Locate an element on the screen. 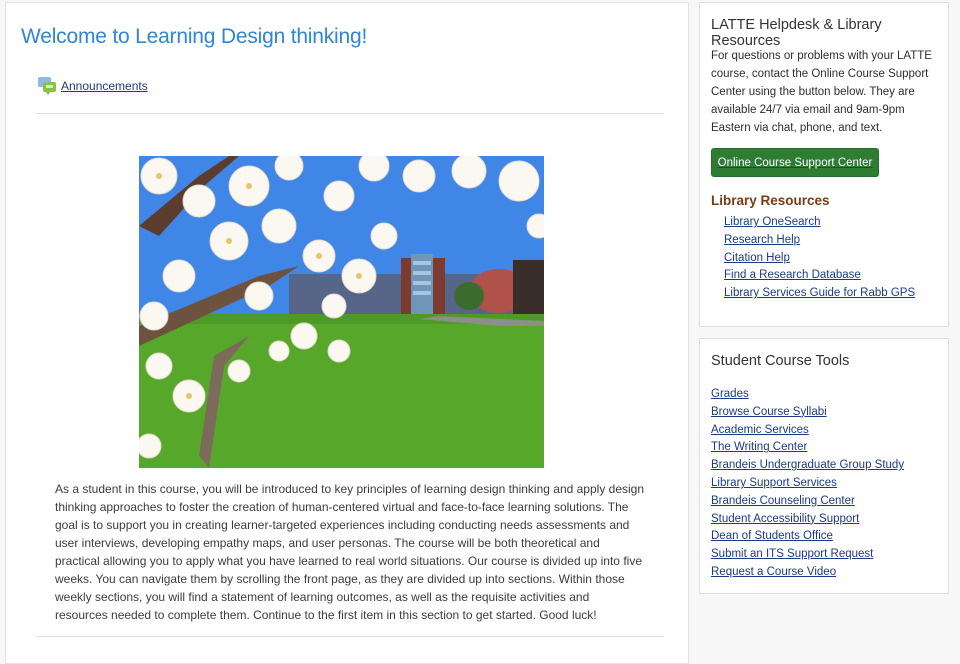 The width and height of the screenshot is (960, 664). announcements-row: Announcements is located at coordinates (93, 86).